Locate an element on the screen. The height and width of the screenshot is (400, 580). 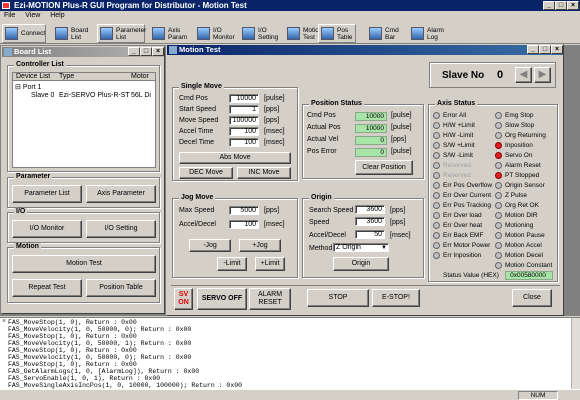
accel-time-input: 100 is located at coordinates (244, 131).